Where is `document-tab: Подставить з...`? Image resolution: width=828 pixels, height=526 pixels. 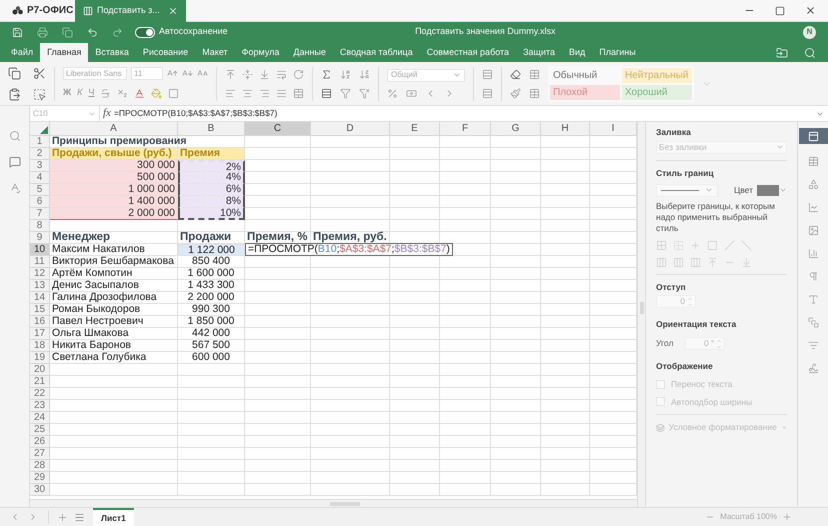 document-tab: Подставить з... is located at coordinates (130, 11).